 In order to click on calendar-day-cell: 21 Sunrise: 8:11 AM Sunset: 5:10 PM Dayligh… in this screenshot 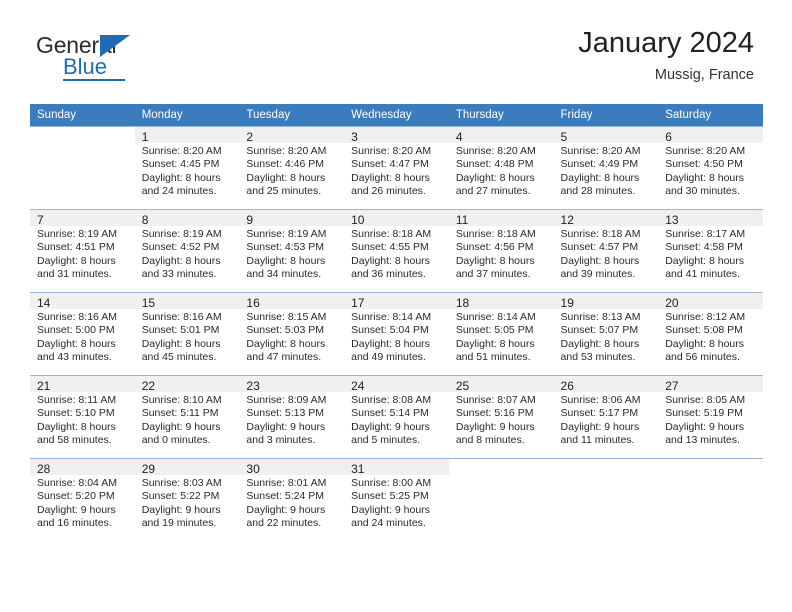, I will do `click(82, 416)`.